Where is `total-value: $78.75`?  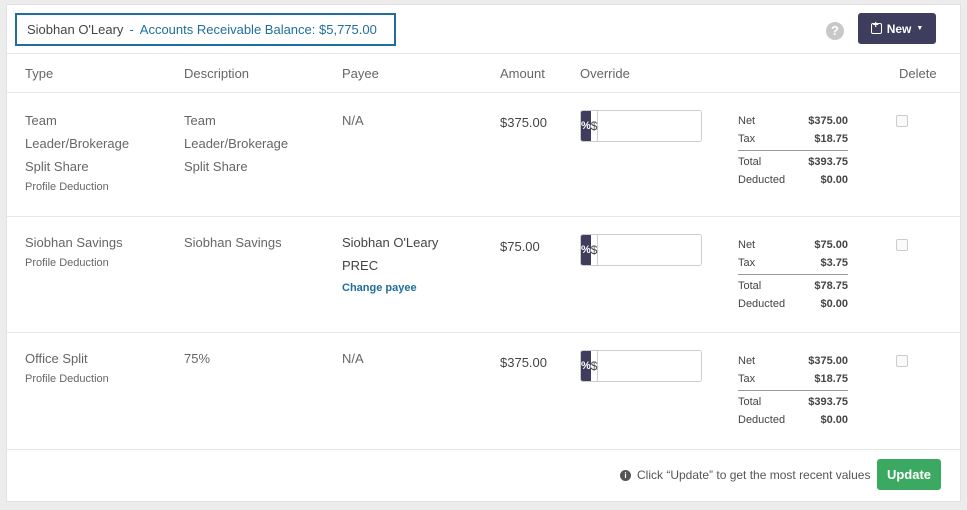 total-value: $78.75 is located at coordinates (831, 286).